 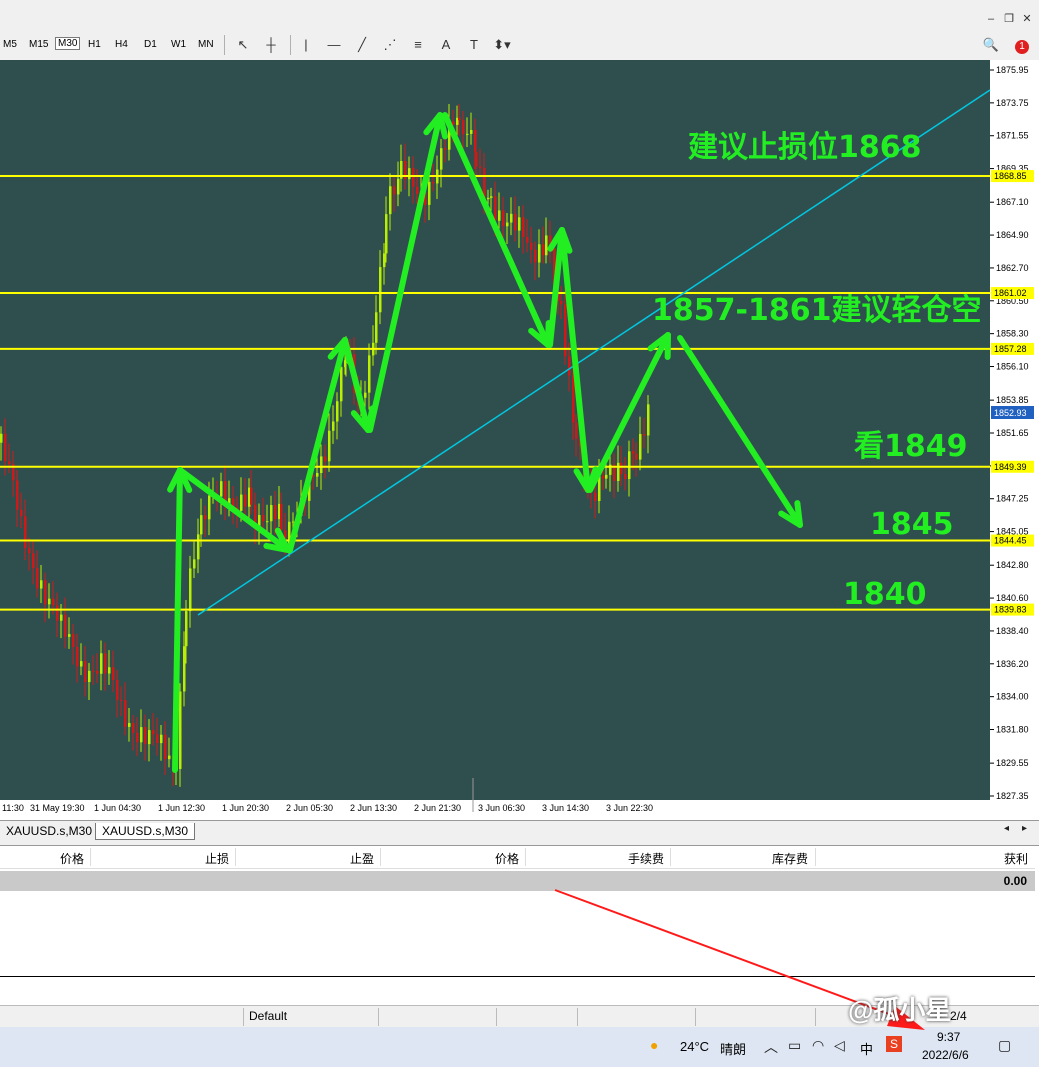 What do you see at coordinates (900, 1010) in the screenshot?
I see `watermark: @孤小星` at bounding box center [900, 1010].